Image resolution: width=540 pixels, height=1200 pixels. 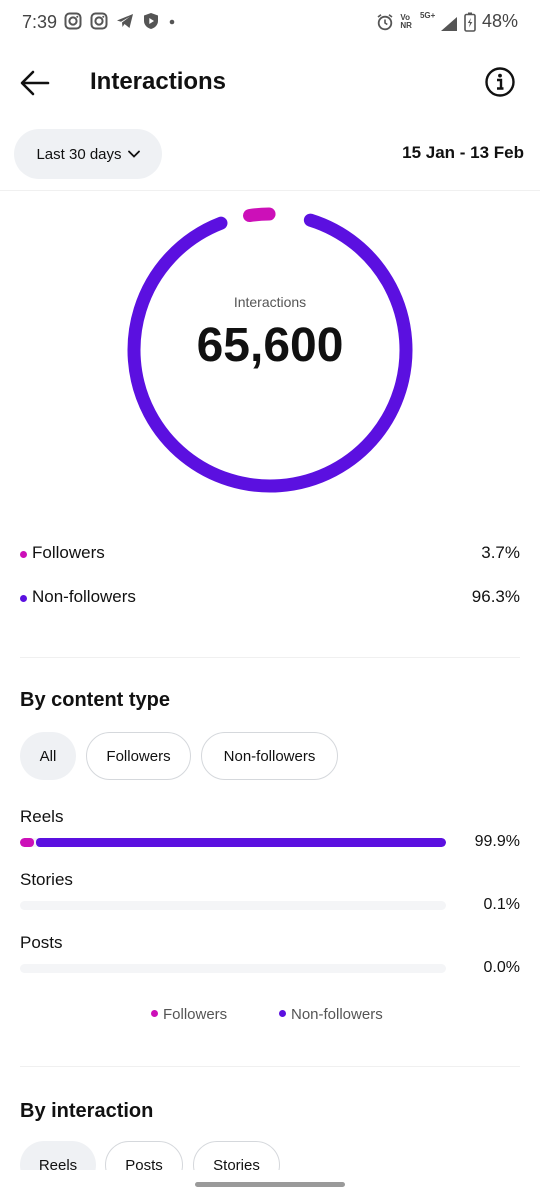 I want to click on legend-followers-dot, so click(x=154, y=1013).